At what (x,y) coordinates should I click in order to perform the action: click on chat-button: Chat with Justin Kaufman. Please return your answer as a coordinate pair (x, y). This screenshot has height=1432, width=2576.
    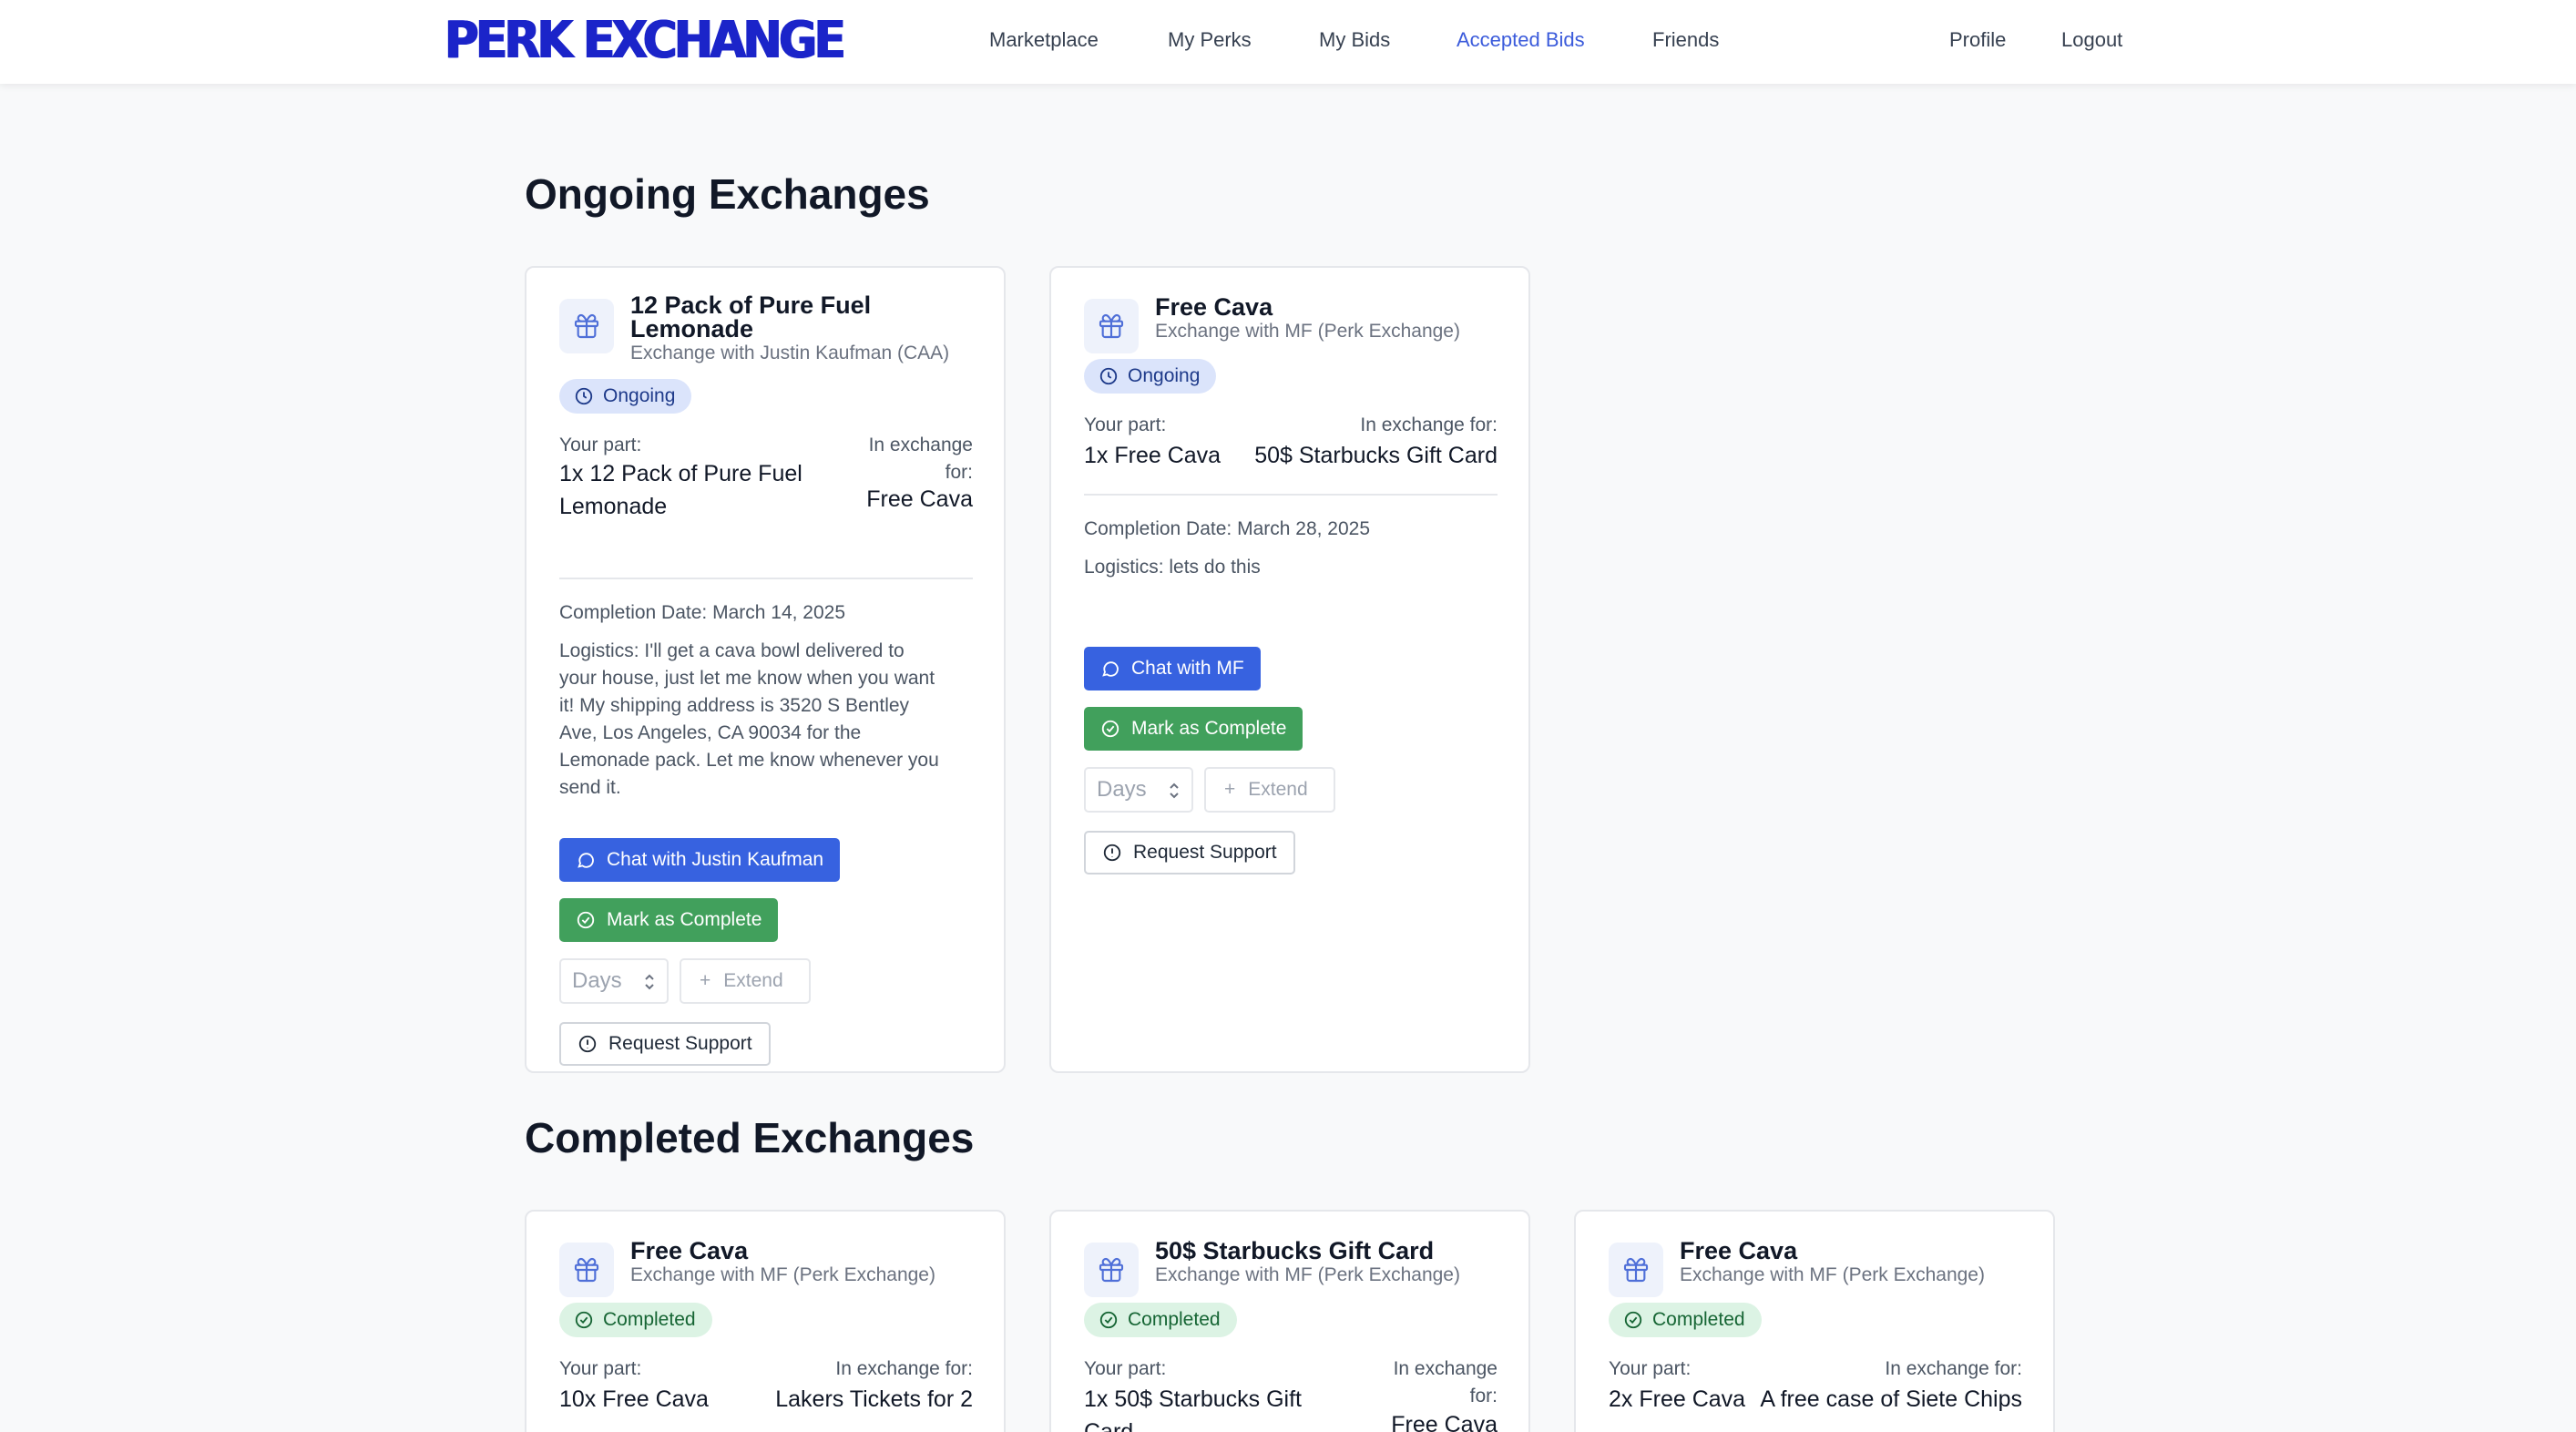
    Looking at the image, I should click on (700, 860).